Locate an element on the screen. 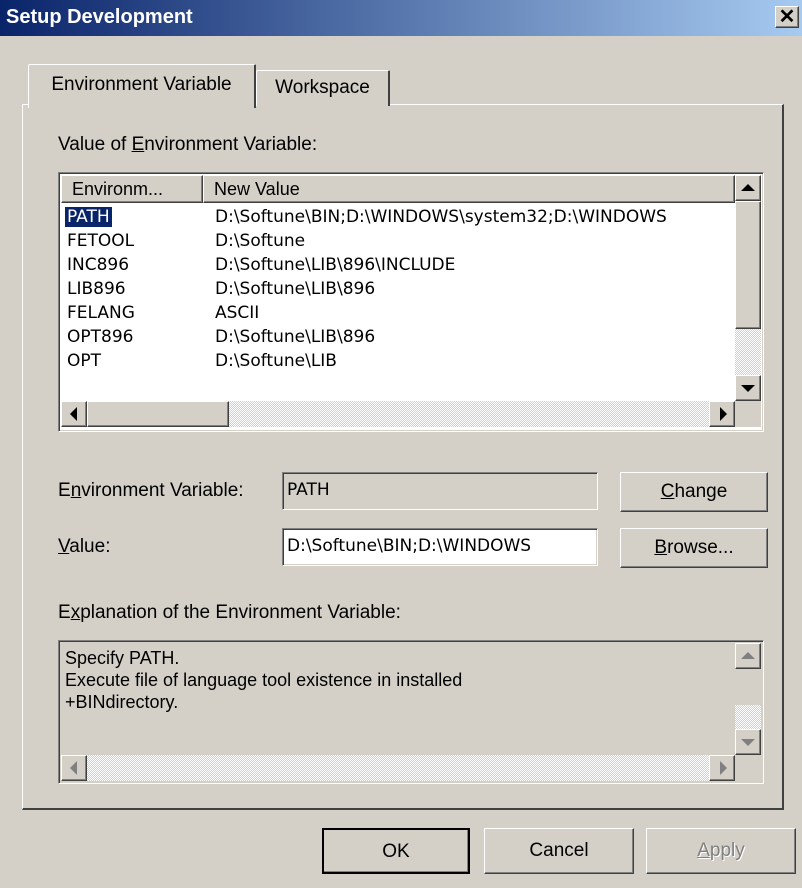  scroll-right-button is located at coordinates (722, 414).